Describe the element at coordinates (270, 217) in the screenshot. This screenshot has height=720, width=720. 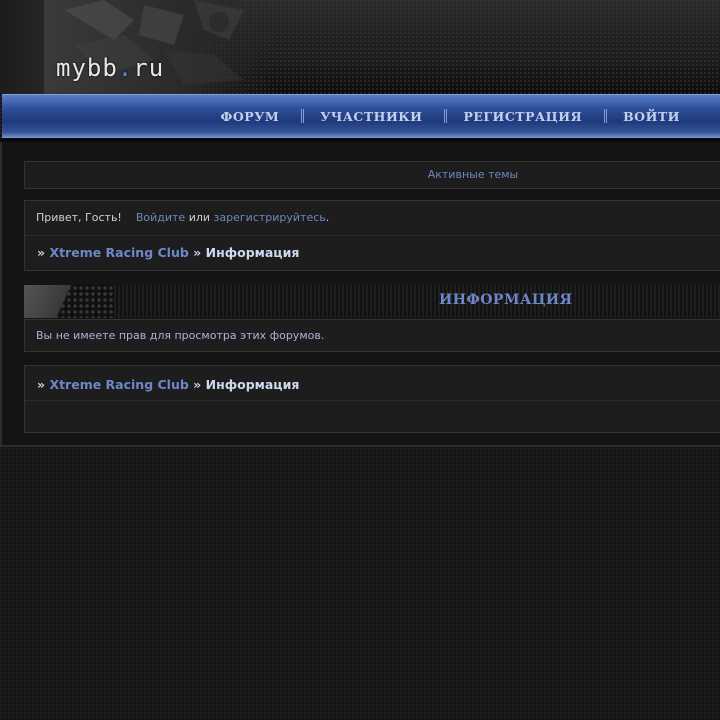
I see `register-link: зарегистрируйтесь` at that location.